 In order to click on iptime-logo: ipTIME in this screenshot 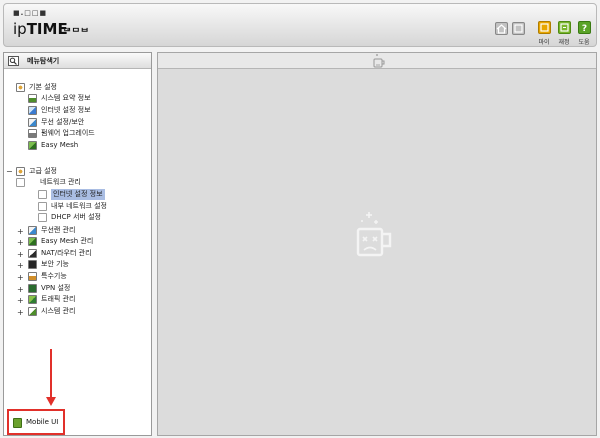, I will do `click(40, 29)`.